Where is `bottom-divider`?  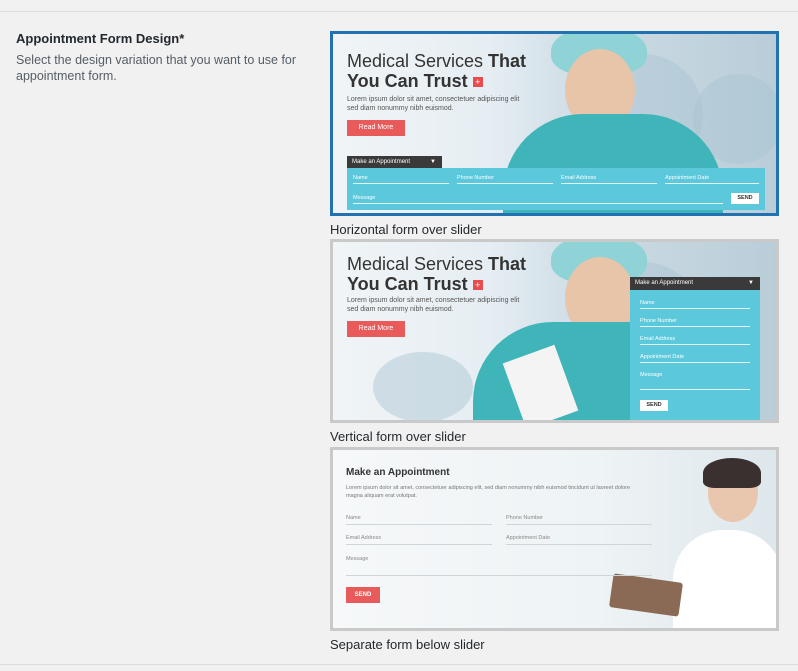
bottom-divider is located at coordinates (399, 664).